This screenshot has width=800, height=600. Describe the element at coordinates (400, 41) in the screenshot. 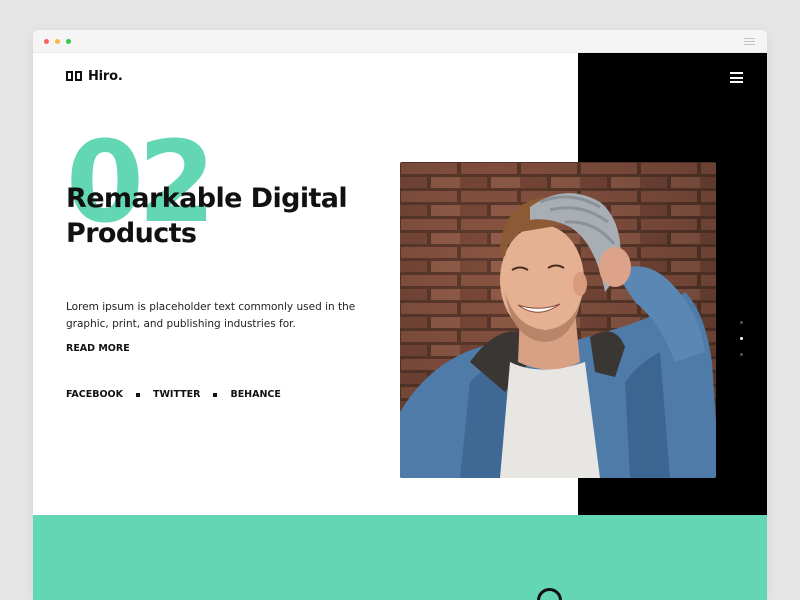

I see `browser-titlebar` at that location.